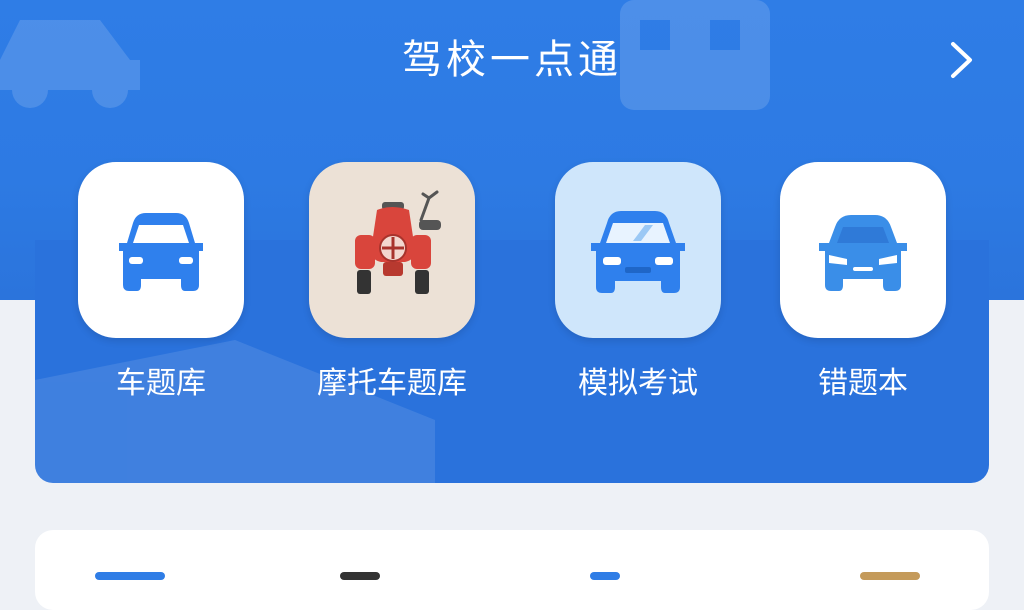 The height and width of the screenshot is (610, 1024). I want to click on chevron-right-icon, so click(961, 60).